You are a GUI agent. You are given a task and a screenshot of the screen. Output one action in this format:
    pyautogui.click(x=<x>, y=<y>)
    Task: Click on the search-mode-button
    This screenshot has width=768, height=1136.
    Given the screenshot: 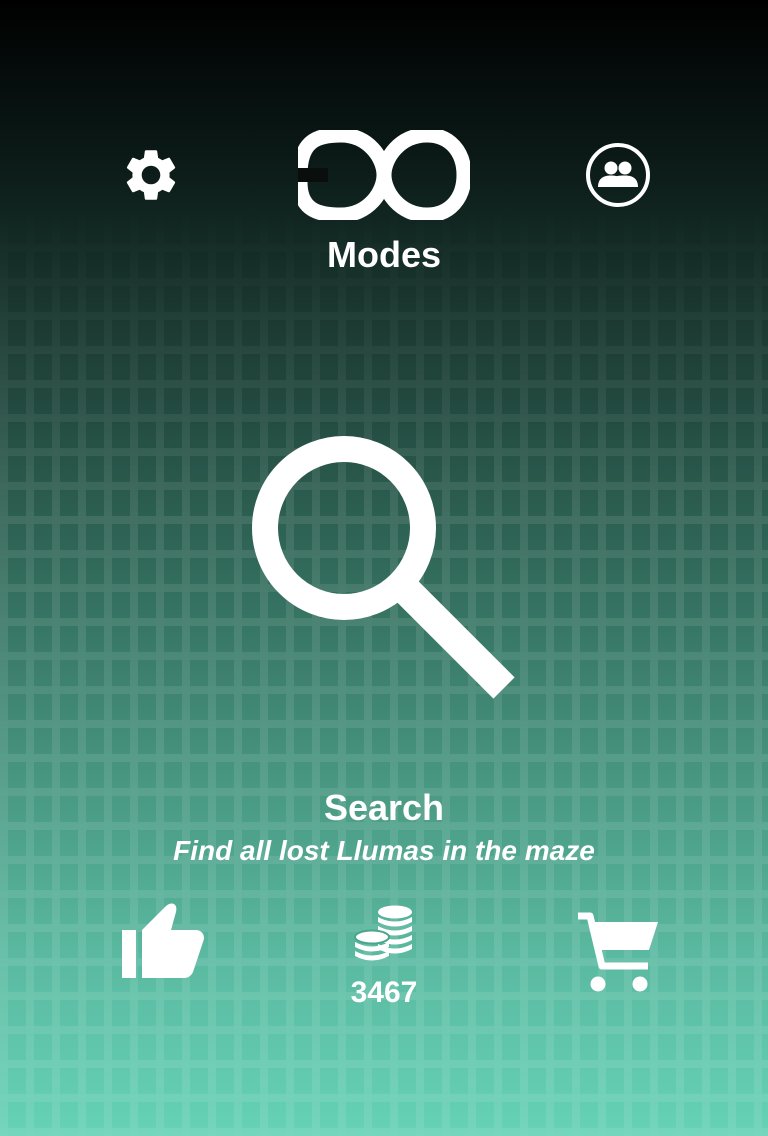 What is the action you would take?
    pyautogui.click(x=384, y=568)
    